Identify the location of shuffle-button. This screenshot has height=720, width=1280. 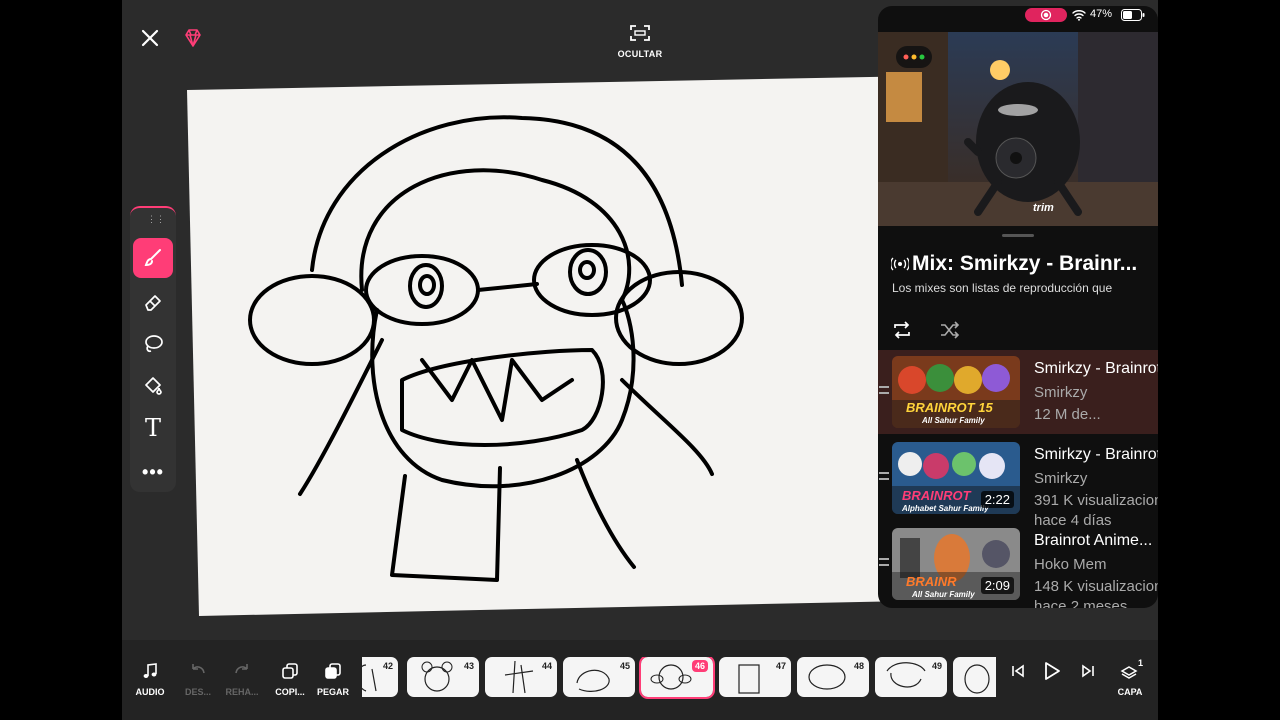
(950, 330).